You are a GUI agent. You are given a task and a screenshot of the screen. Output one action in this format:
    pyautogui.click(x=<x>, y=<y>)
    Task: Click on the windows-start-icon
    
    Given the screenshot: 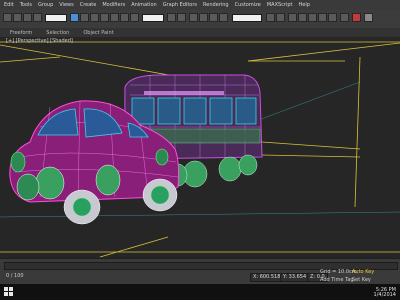 What is the action you would take?
    pyautogui.click(x=9, y=292)
    